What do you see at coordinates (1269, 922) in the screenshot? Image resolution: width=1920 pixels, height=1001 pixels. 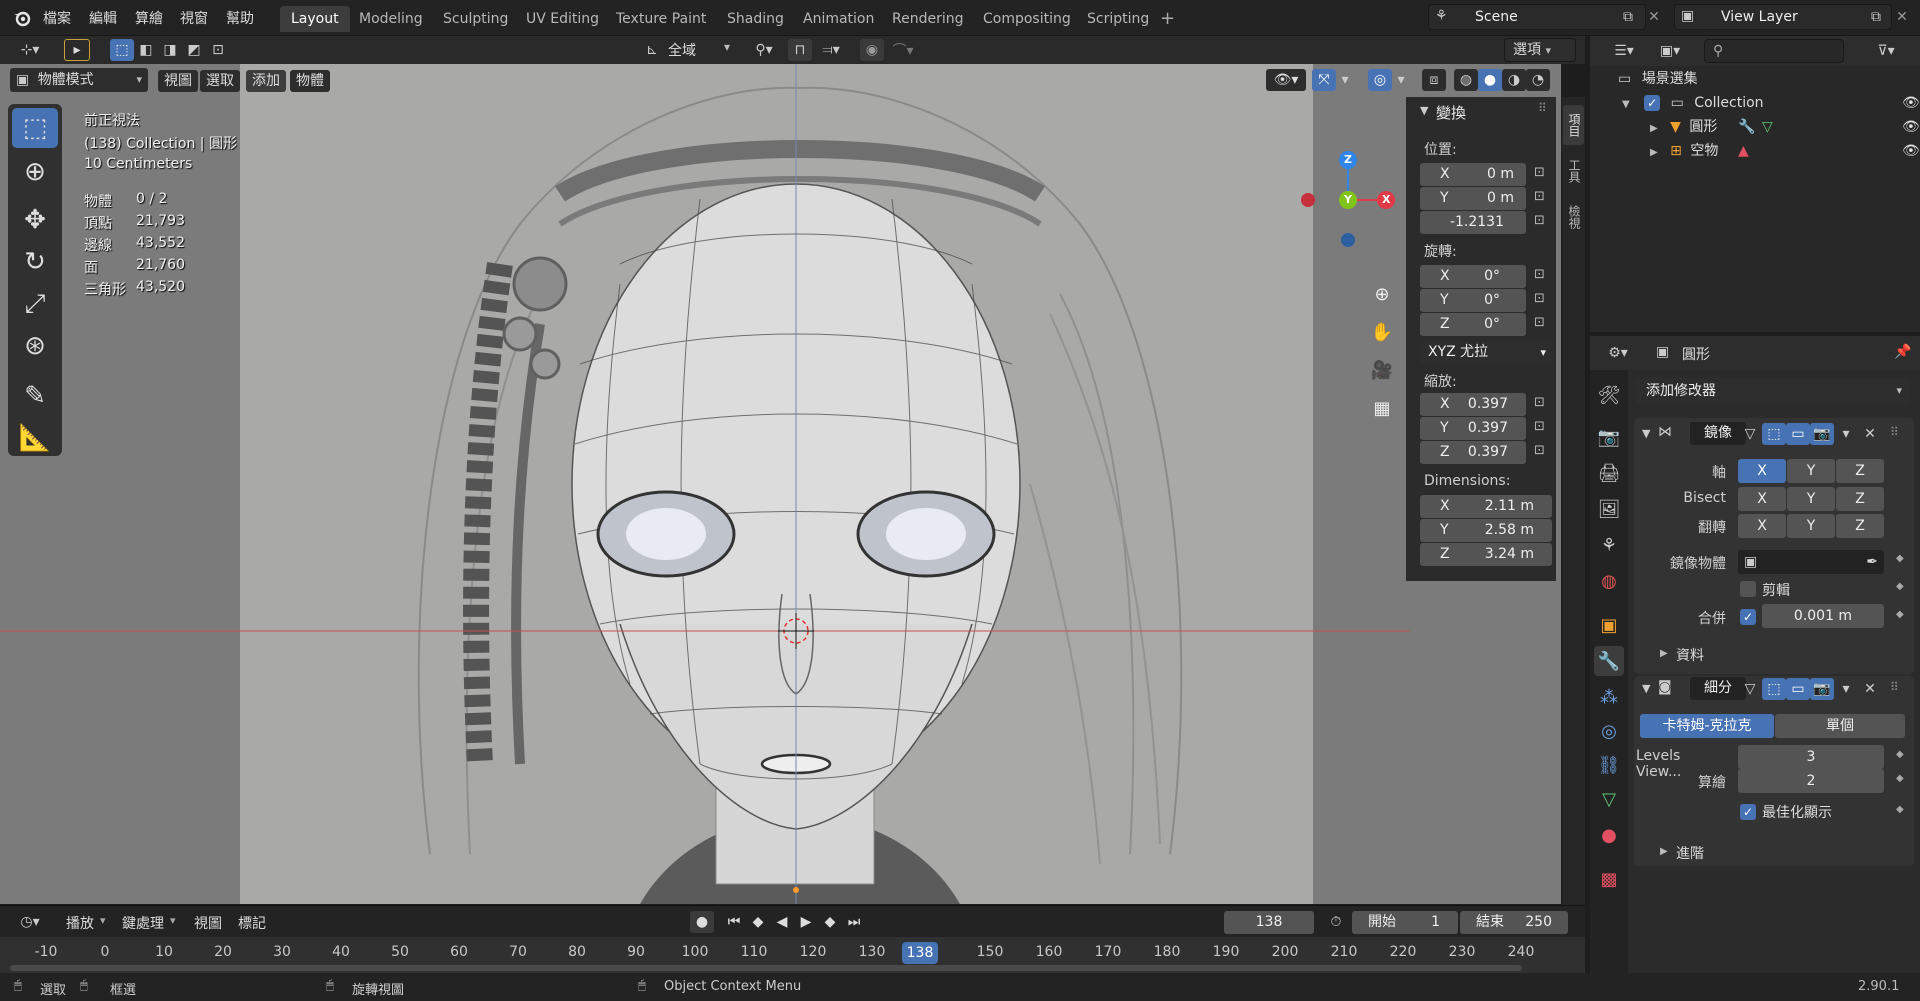 I see `current-frame-field: 138` at bounding box center [1269, 922].